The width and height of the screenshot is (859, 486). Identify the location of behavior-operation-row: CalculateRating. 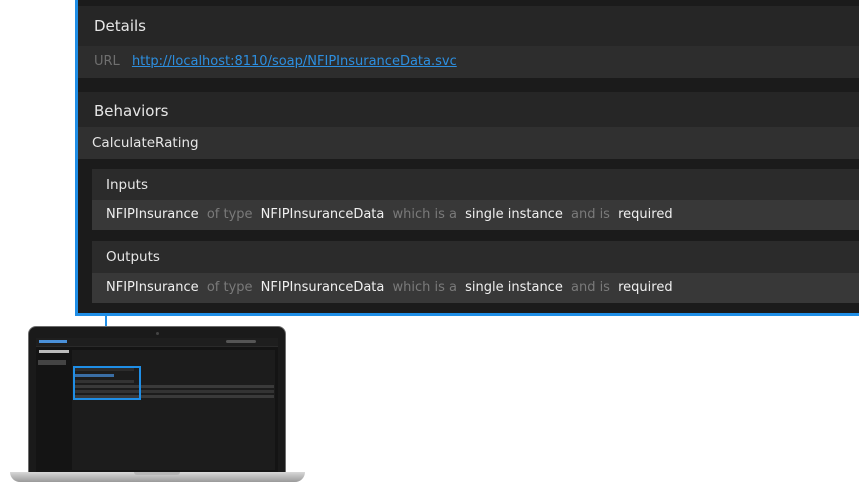
(468, 143).